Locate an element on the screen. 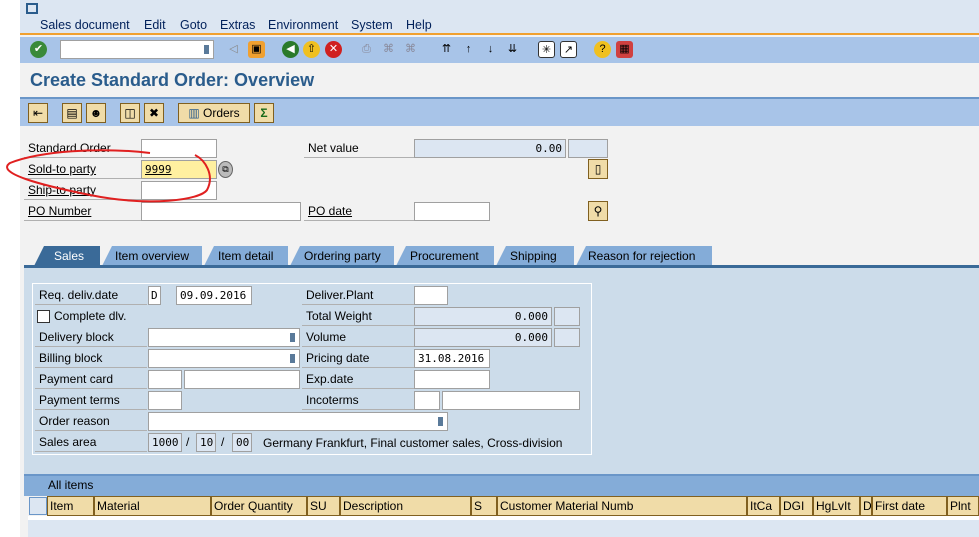  select-all-button is located at coordinates (38, 506).